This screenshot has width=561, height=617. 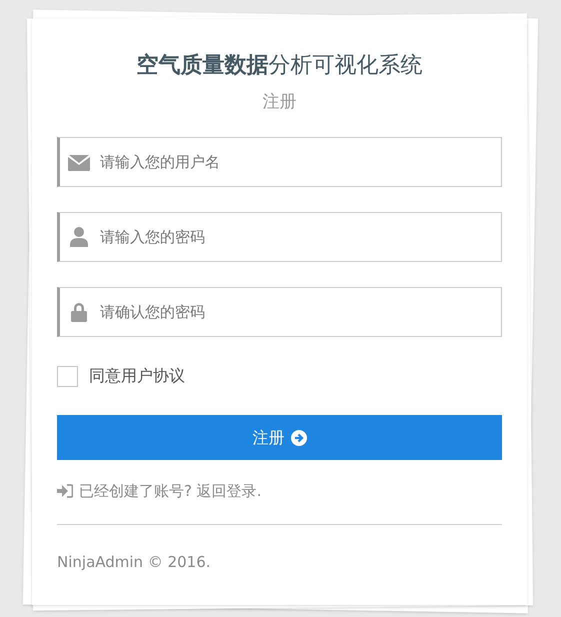 I want to click on envelope-icon, so click(x=79, y=162).